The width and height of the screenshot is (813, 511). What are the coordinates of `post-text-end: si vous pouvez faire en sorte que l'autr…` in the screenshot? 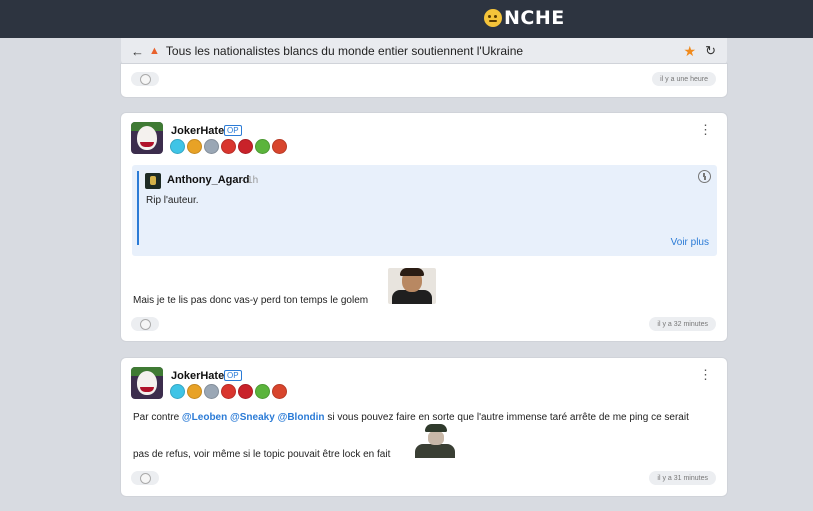 It's located at (508, 417).